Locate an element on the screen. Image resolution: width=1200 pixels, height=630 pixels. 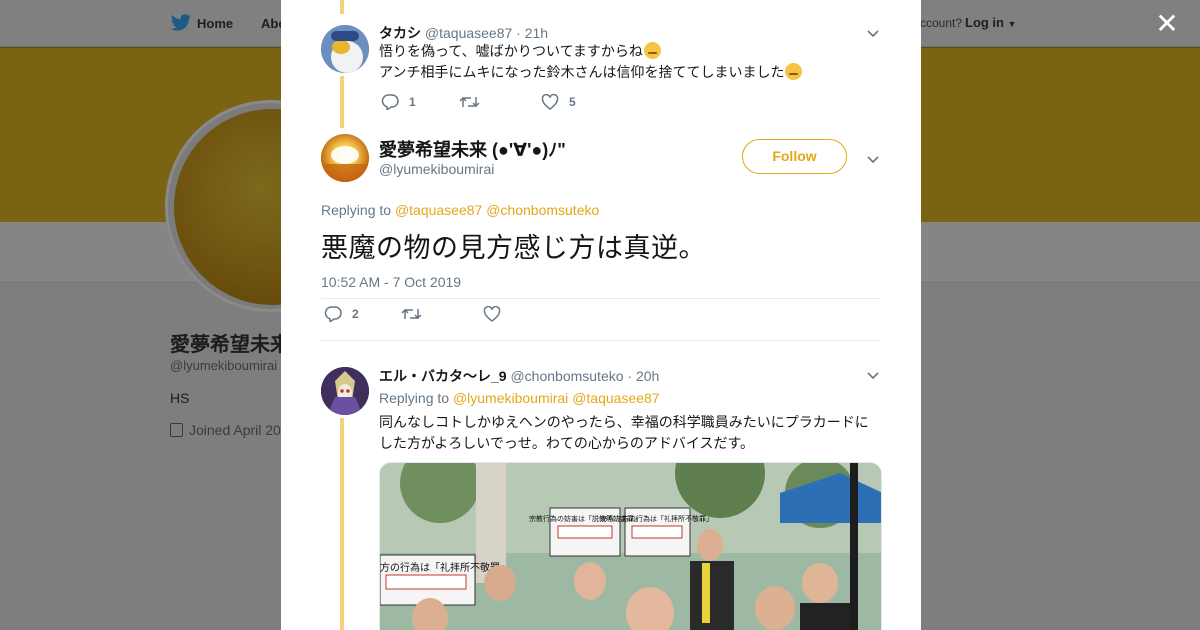
tweet-header: タカシ @taquasee87 · 21h is located at coordinates (463, 33).